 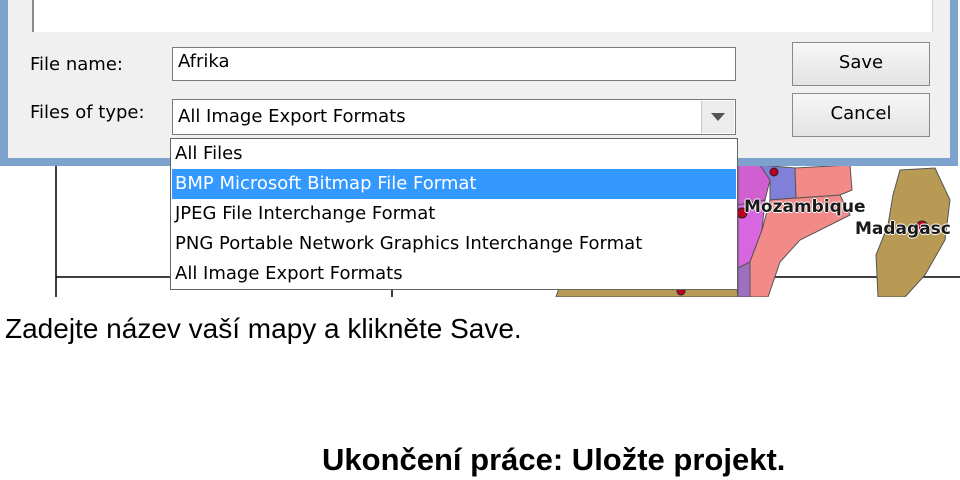 What do you see at coordinates (292, 116) in the screenshot?
I see `file-type-selected-value: All Image Export Formats` at bounding box center [292, 116].